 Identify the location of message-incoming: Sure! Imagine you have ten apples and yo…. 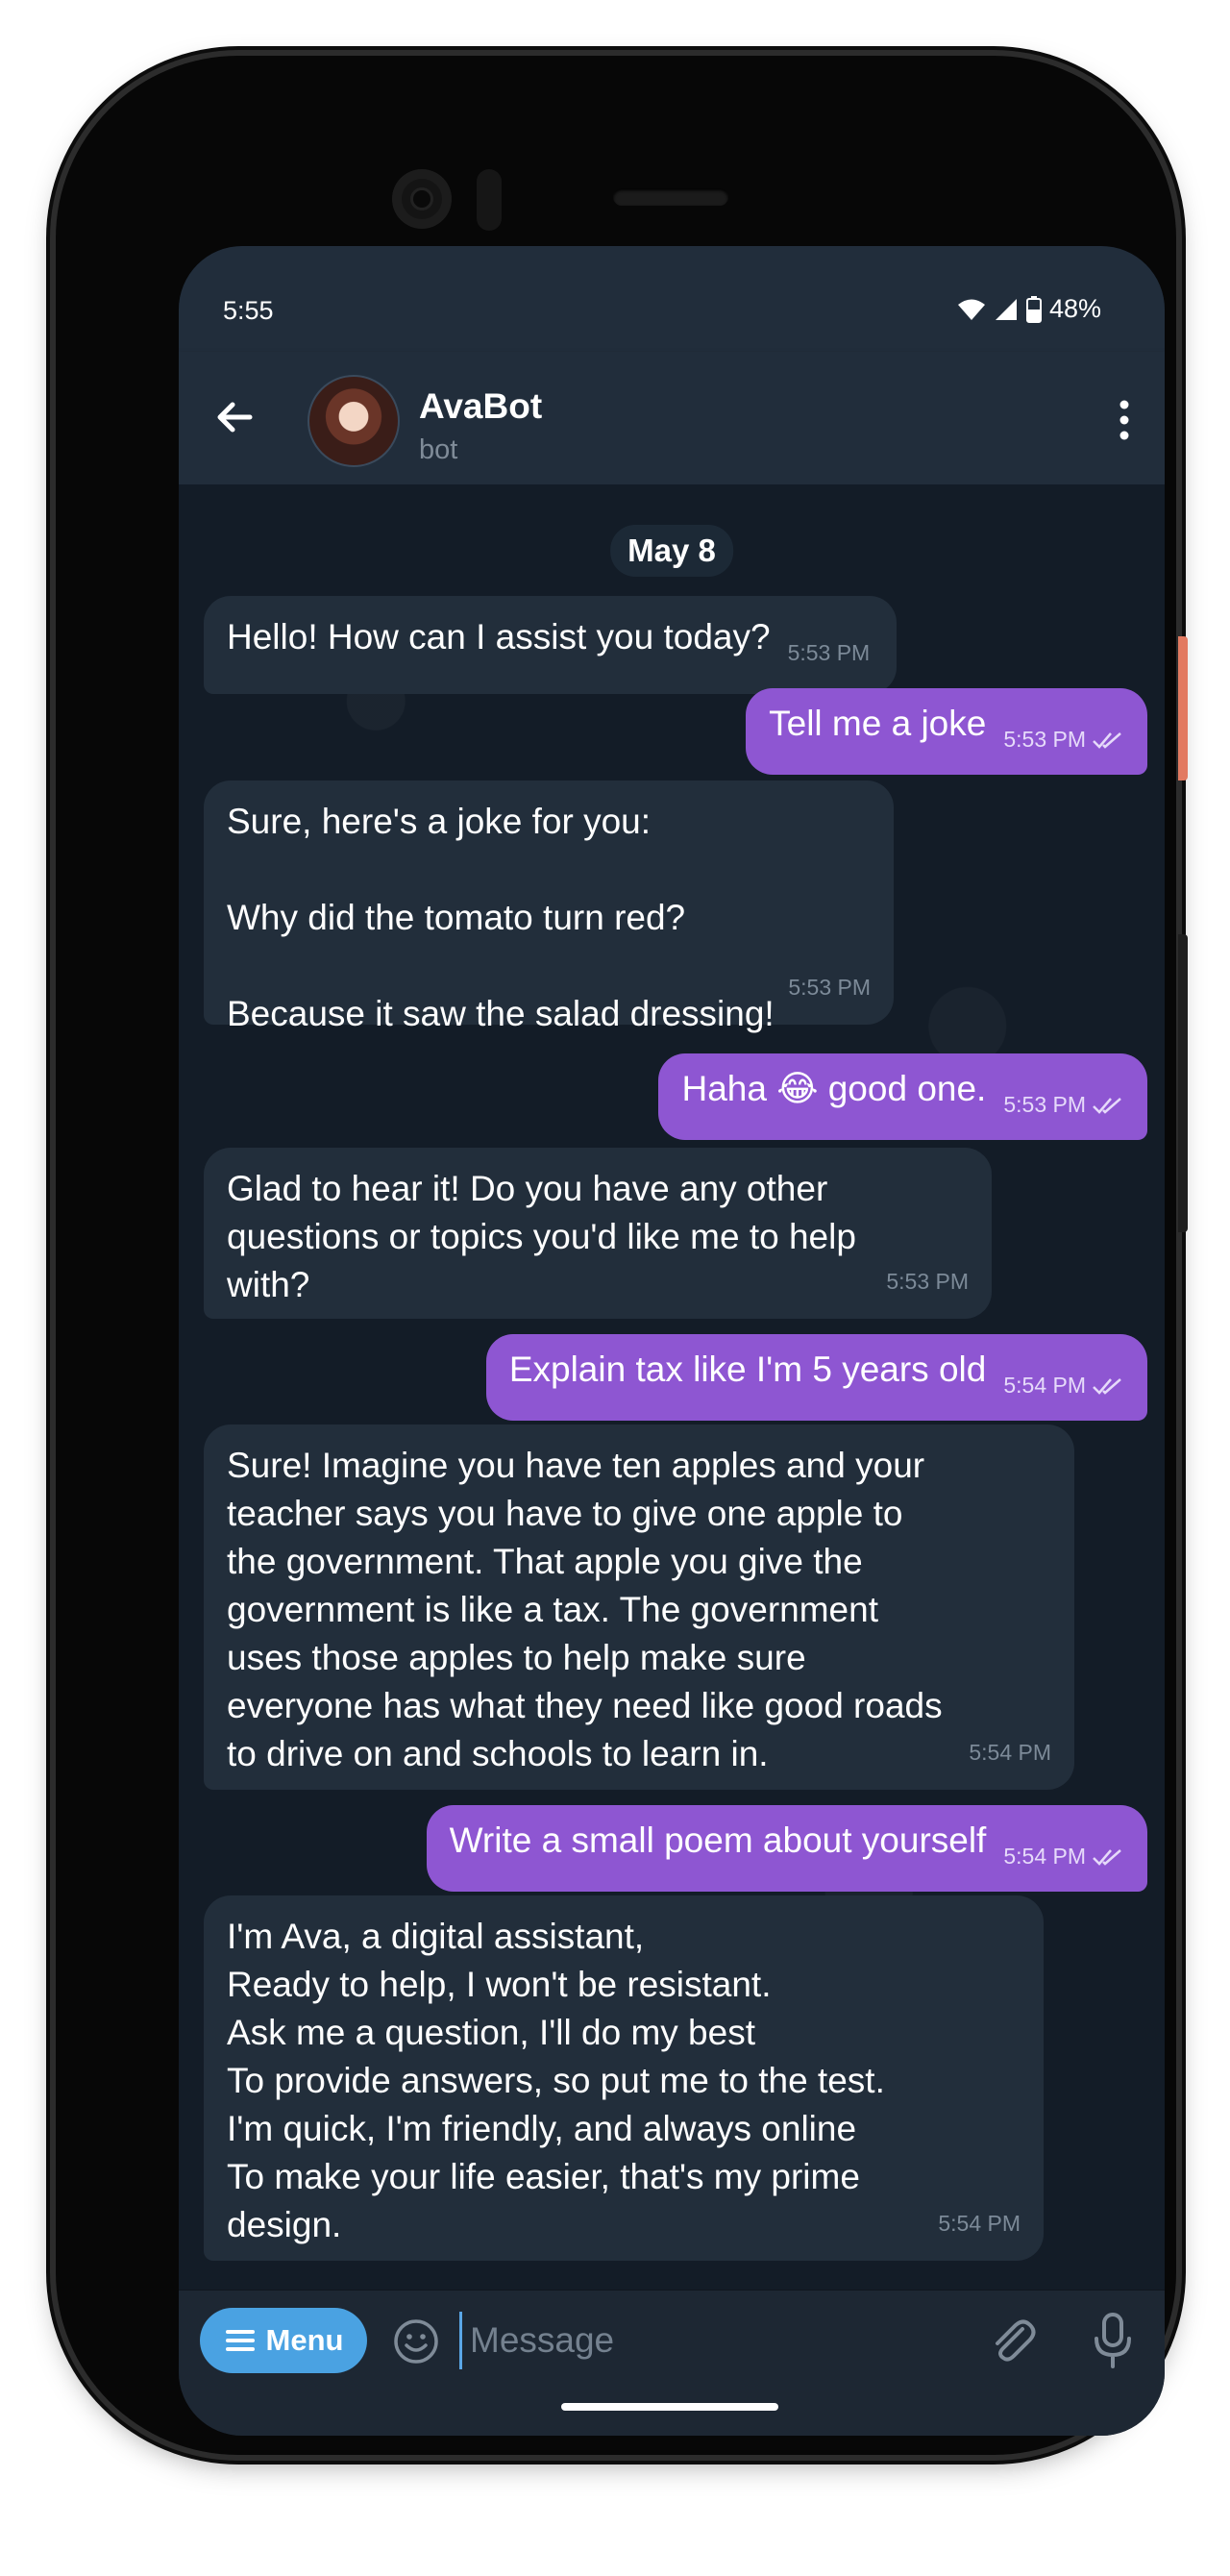
(639, 1607).